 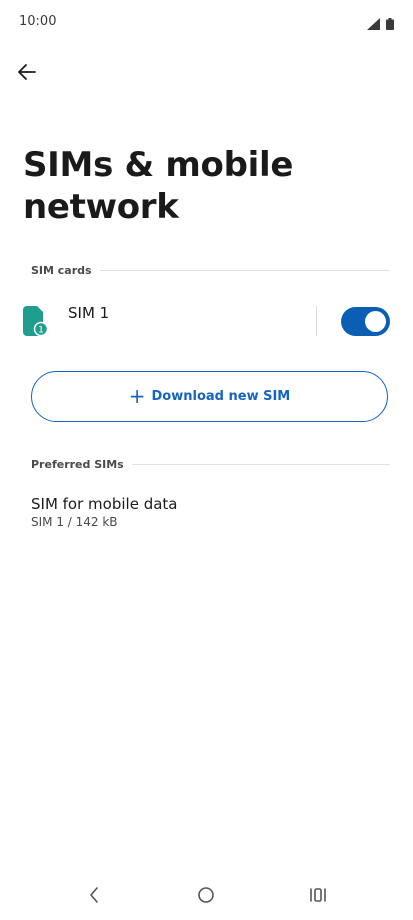 I want to click on nav-home-icon, so click(x=206, y=897).